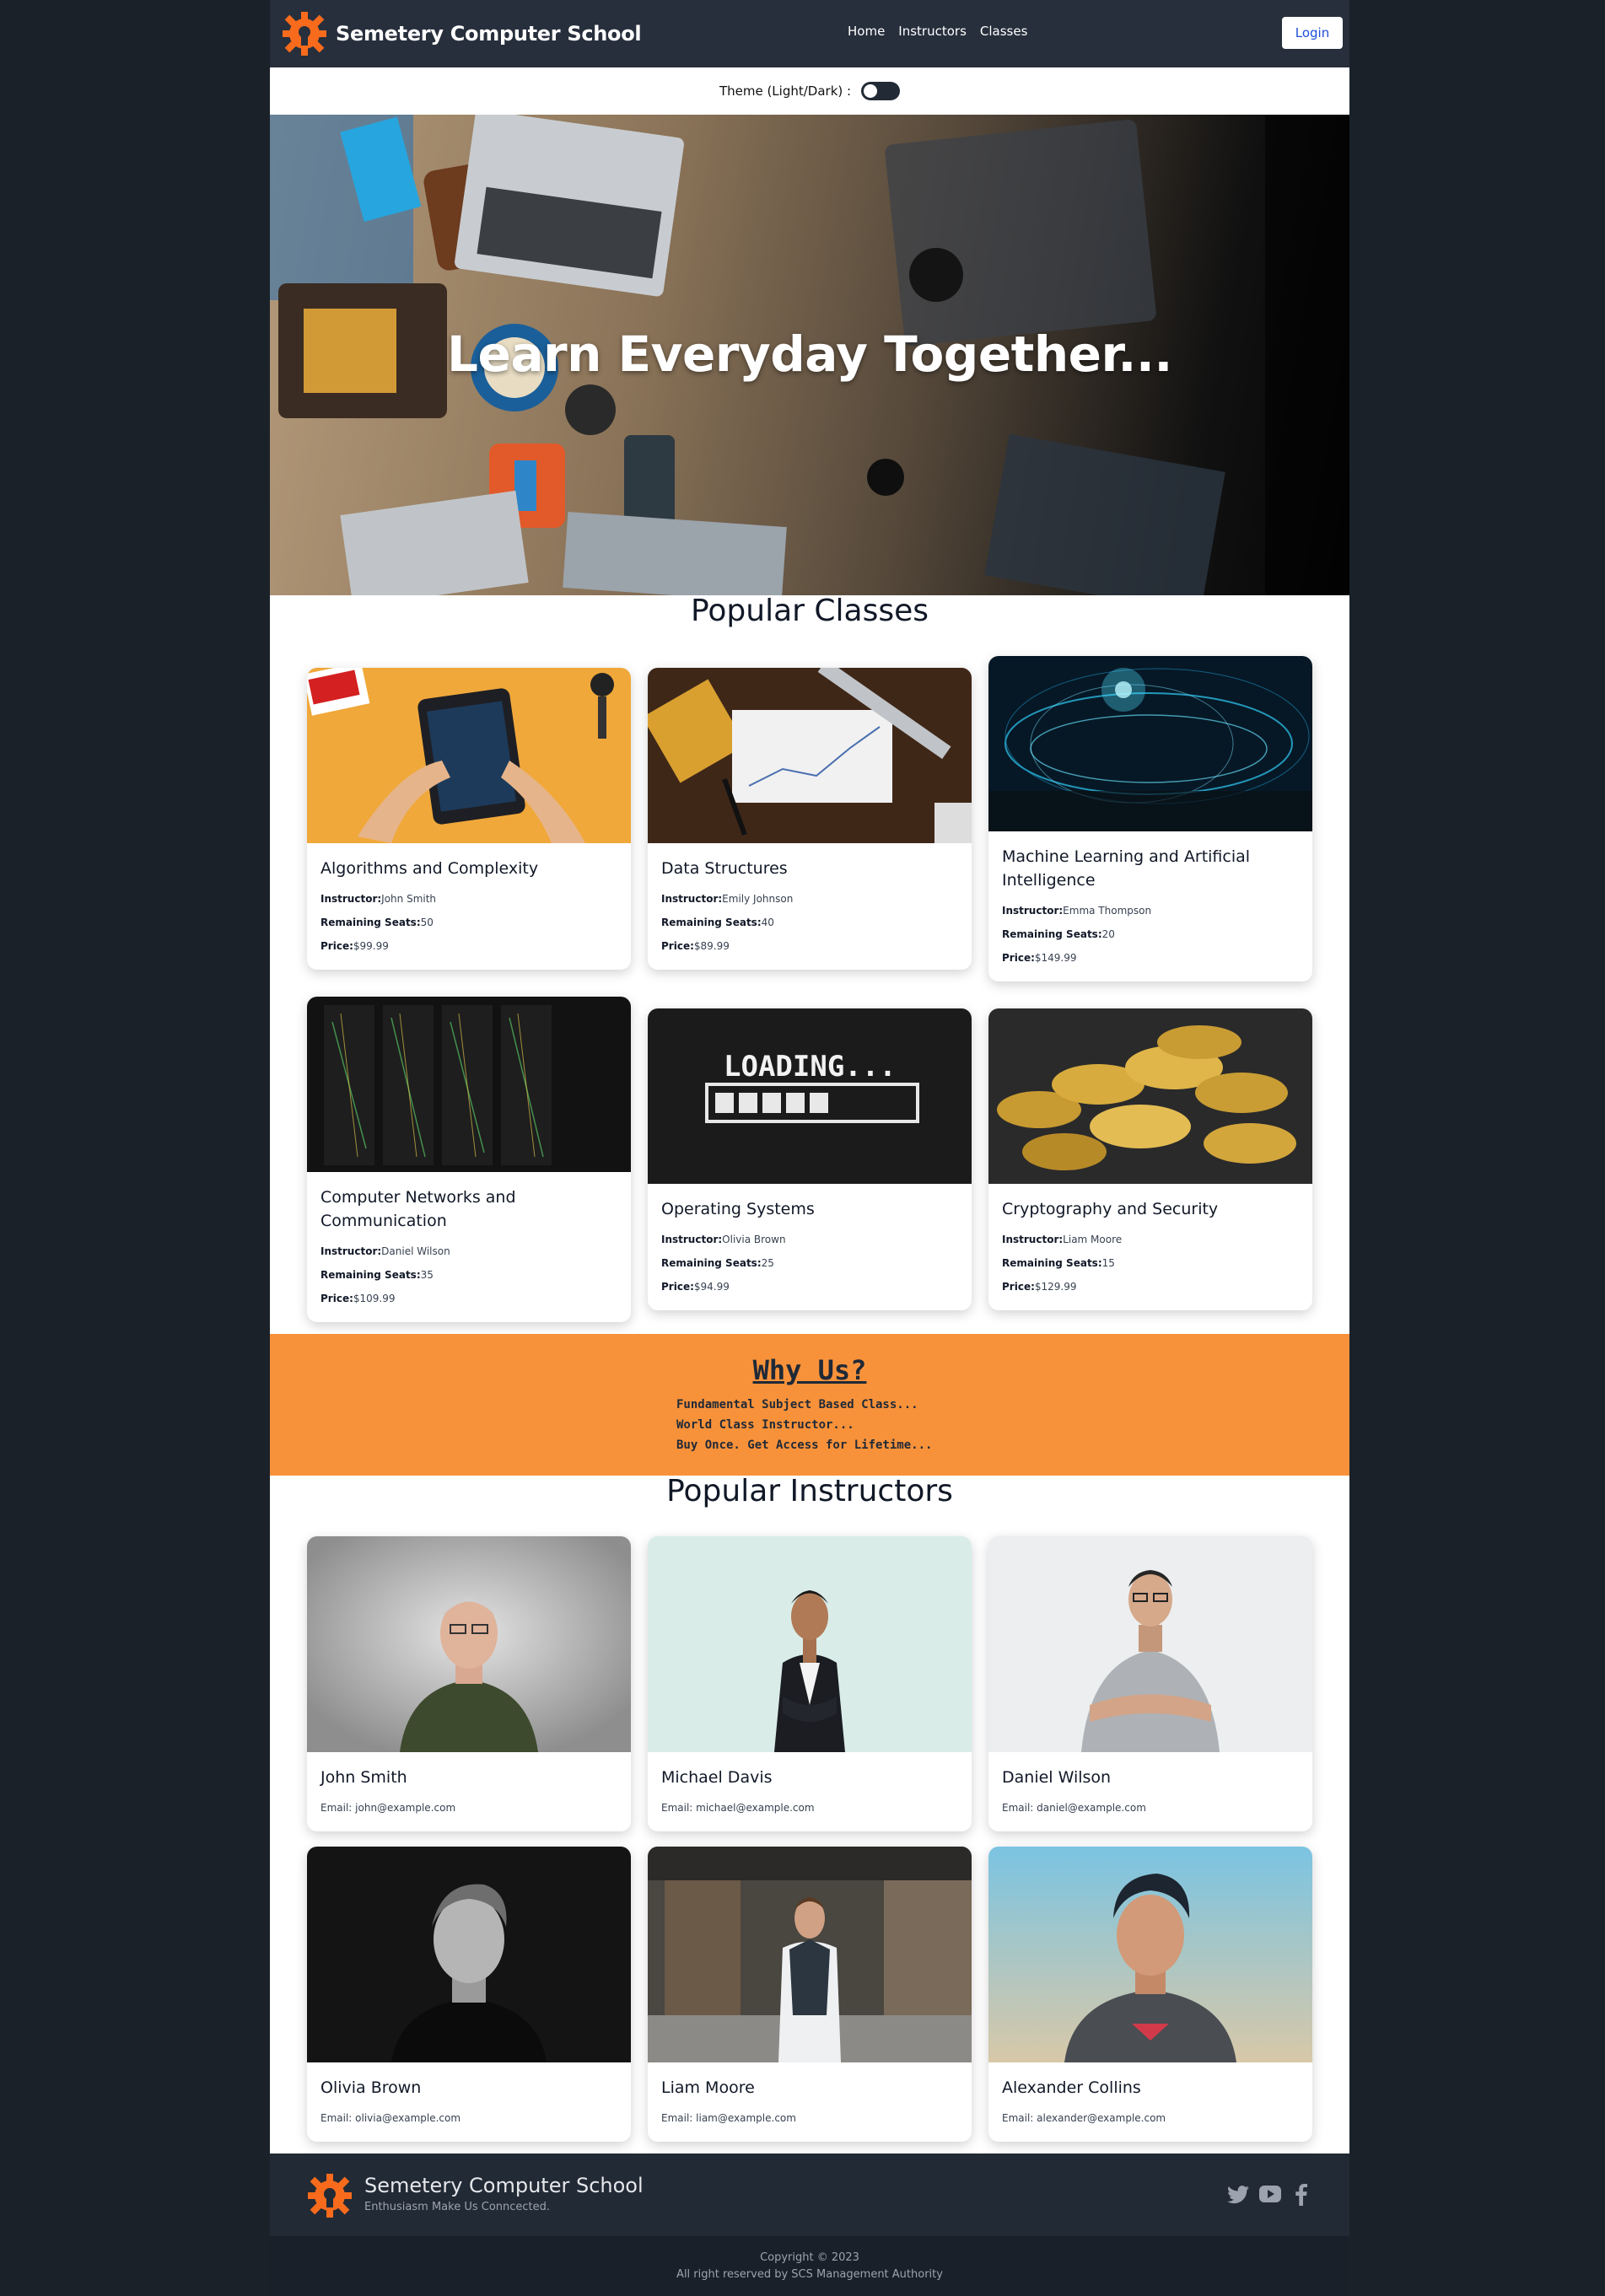 This screenshot has width=1605, height=2296. What do you see at coordinates (1039, 958) in the screenshot?
I see `class-price: Price:$149.99` at bounding box center [1039, 958].